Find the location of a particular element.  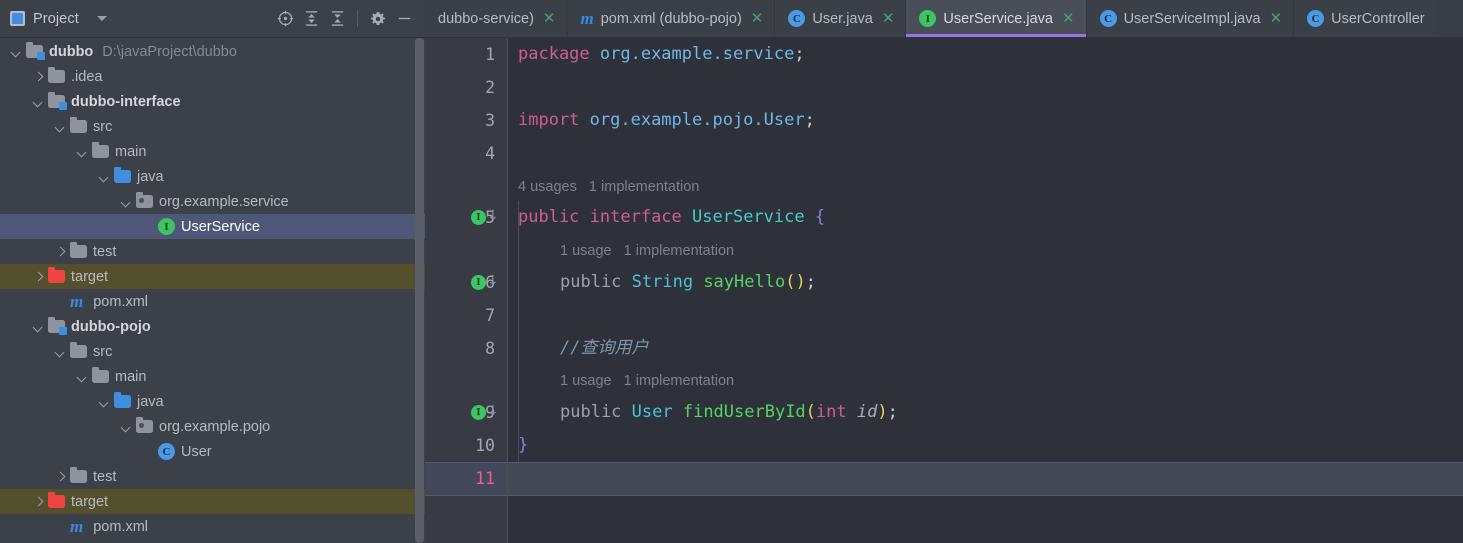

code-line: } is located at coordinates (990, 445).